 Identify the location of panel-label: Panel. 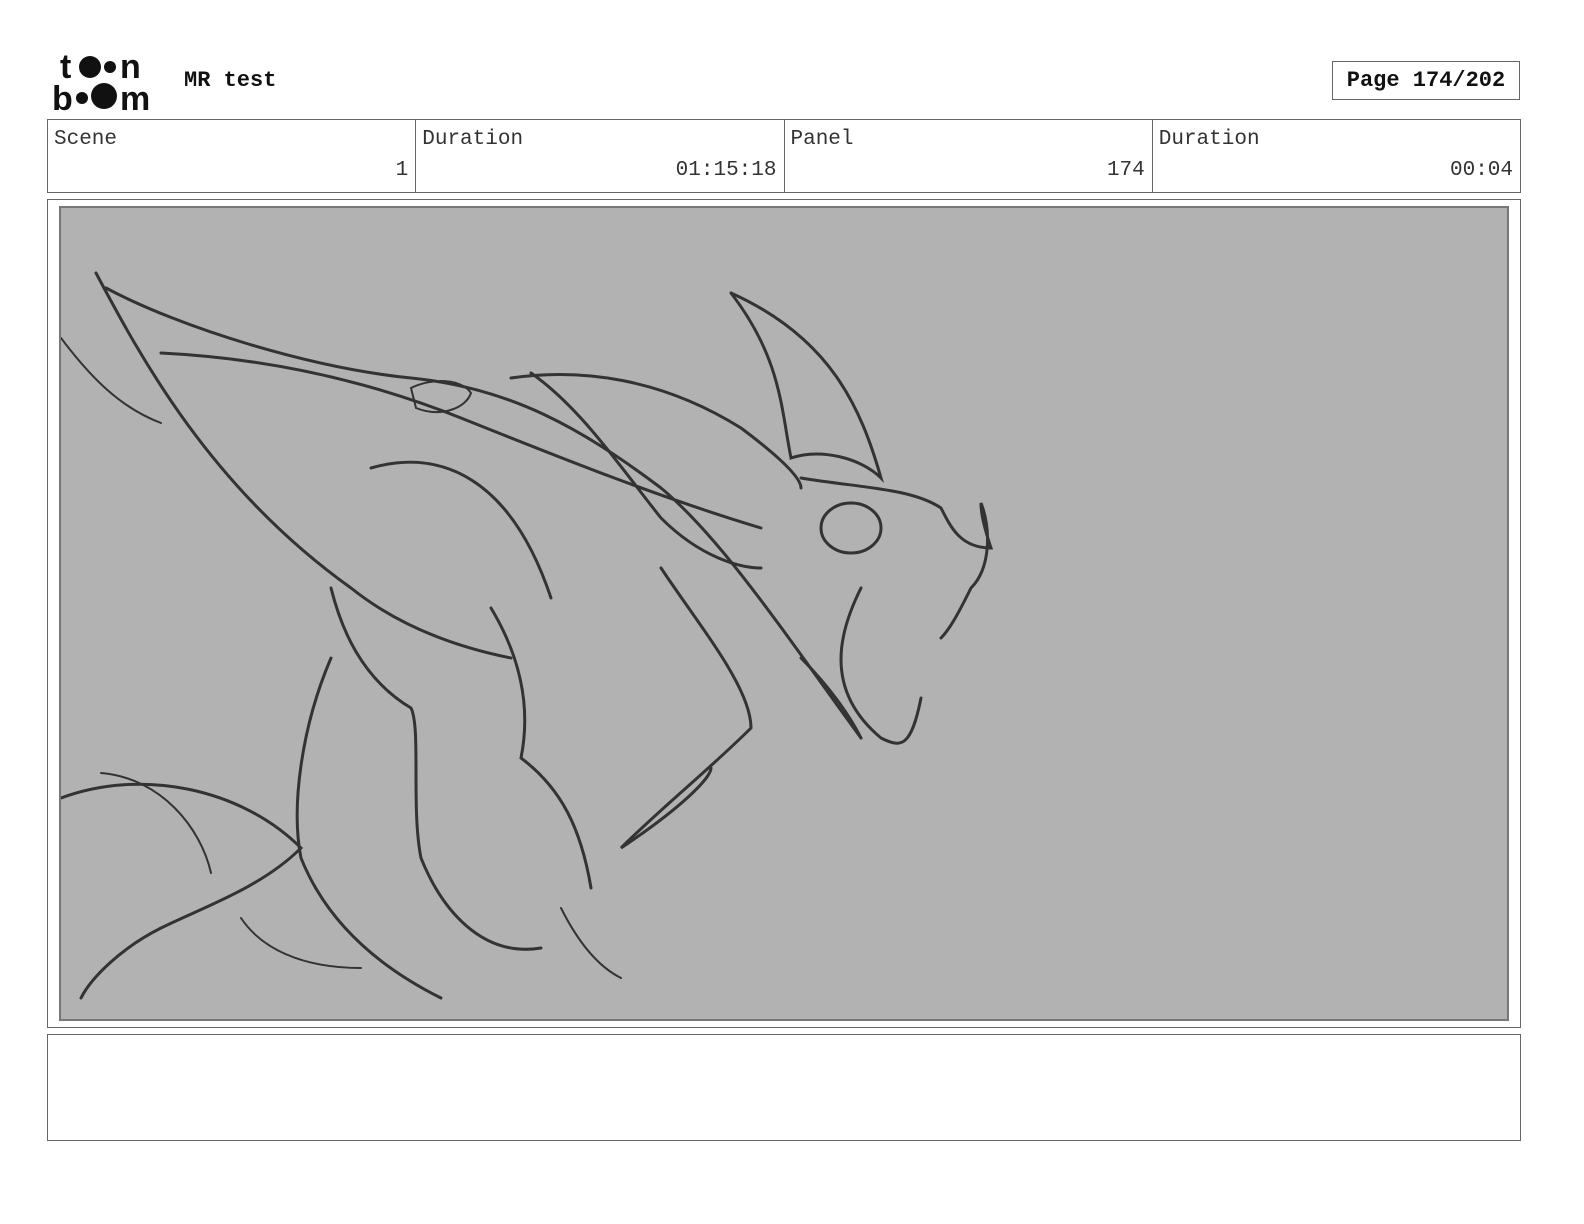
(822, 139).